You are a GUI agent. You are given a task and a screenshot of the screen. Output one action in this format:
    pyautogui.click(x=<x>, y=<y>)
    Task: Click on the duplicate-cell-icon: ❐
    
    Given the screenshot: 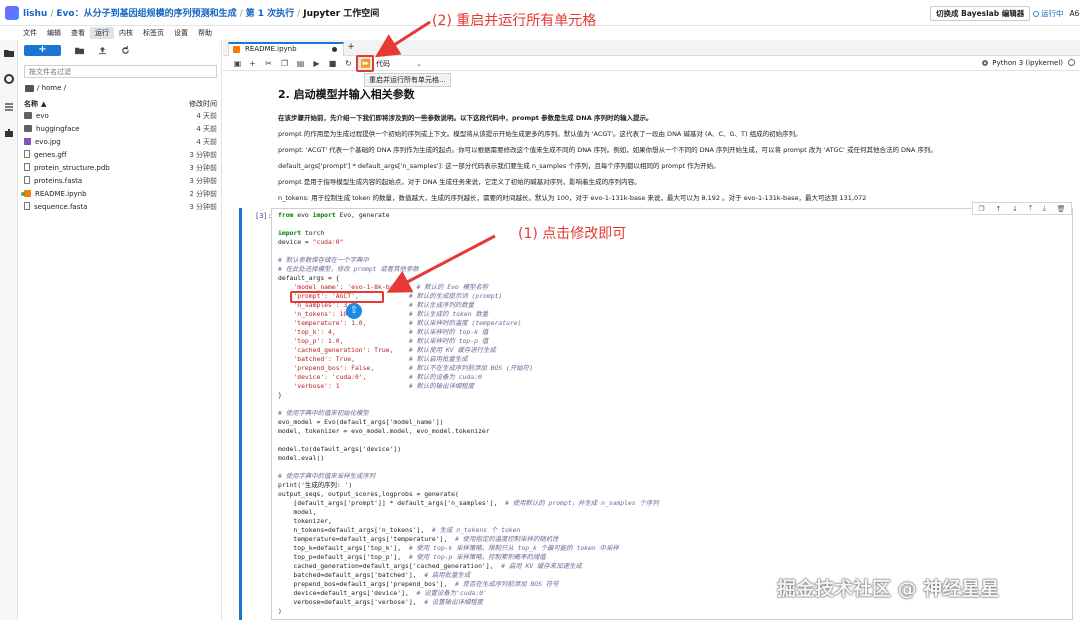 What is the action you would take?
    pyautogui.click(x=981, y=209)
    